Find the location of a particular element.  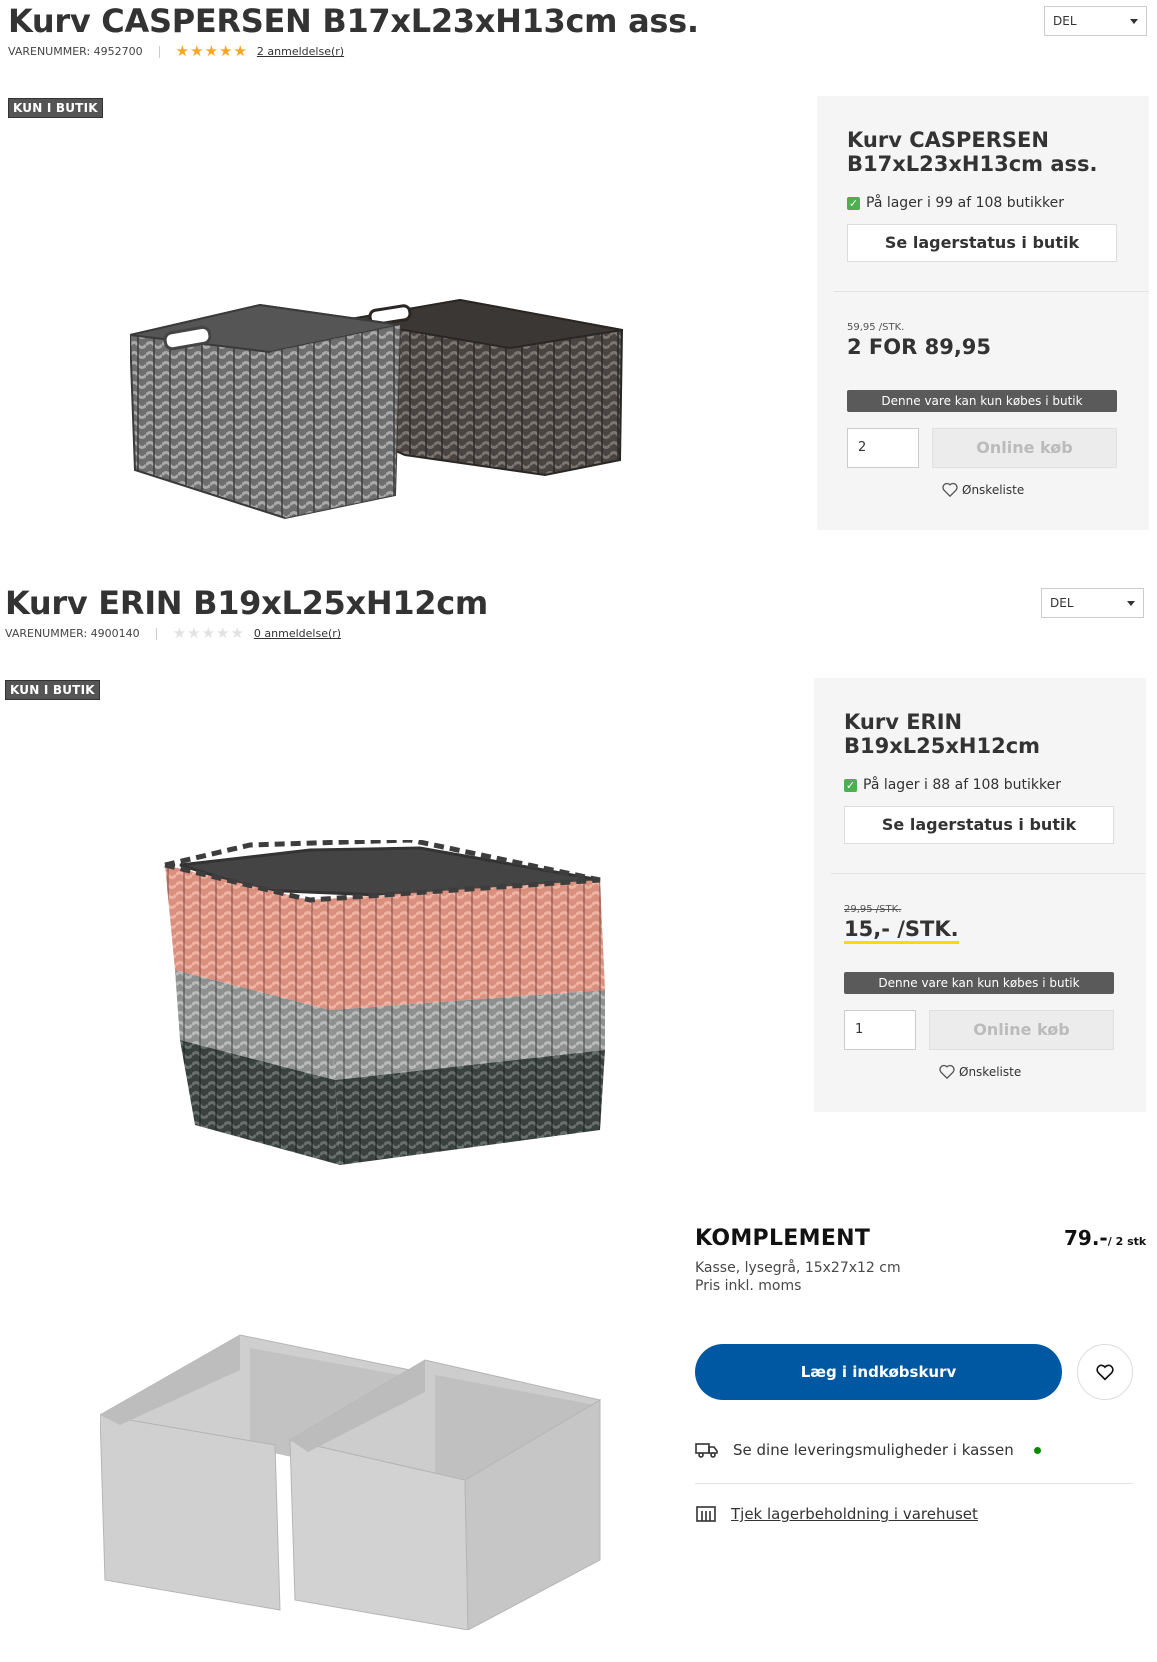

stock-text: På lager i 88 af 108 butikker is located at coordinates (962, 785).